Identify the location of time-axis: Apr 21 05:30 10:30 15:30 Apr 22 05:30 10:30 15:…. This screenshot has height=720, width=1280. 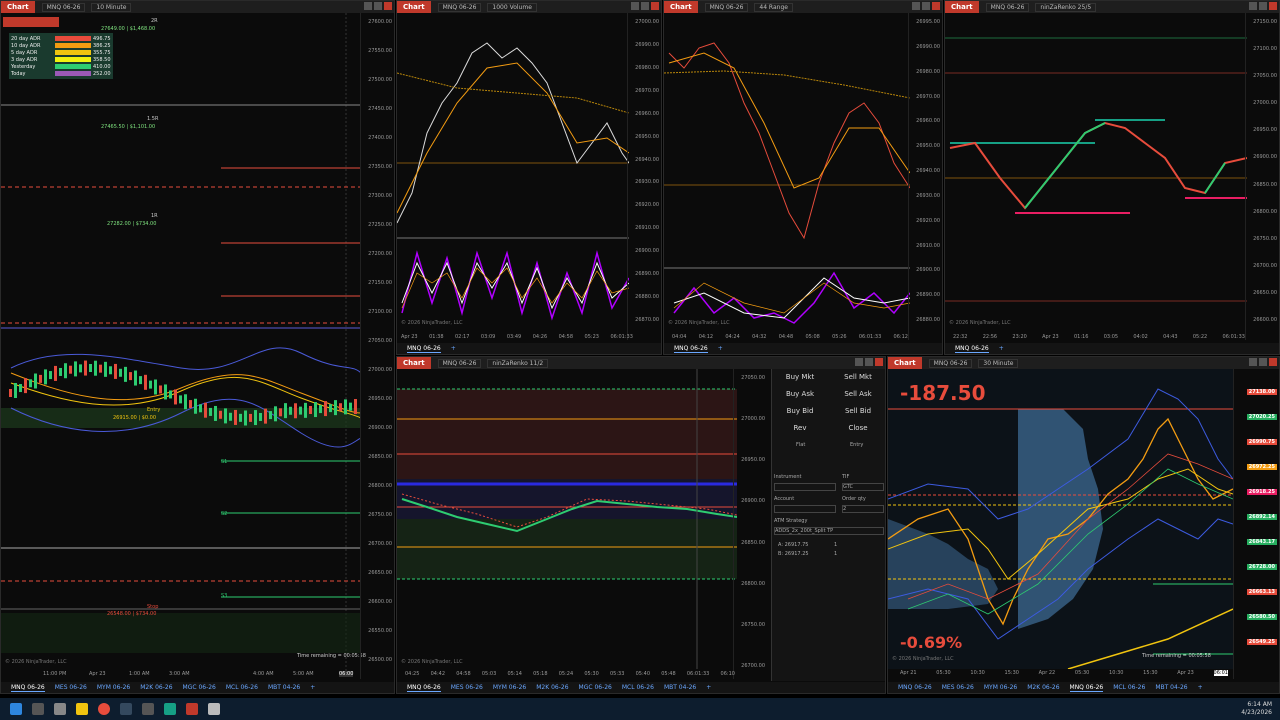
(1064, 673).